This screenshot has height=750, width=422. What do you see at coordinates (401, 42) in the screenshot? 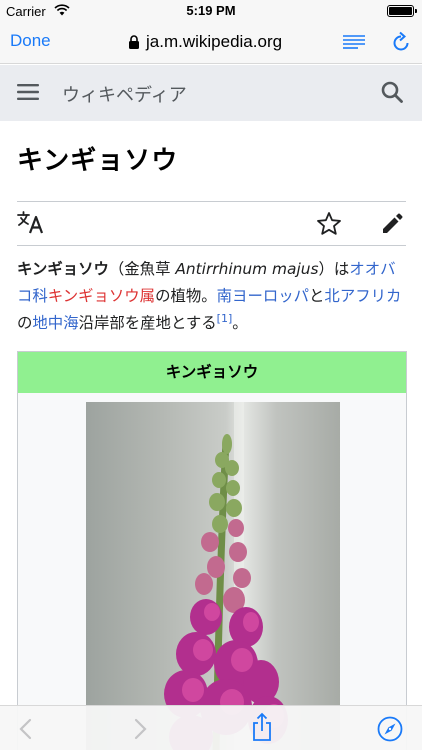
I see `reload-icon` at bounding box center [401, 42].